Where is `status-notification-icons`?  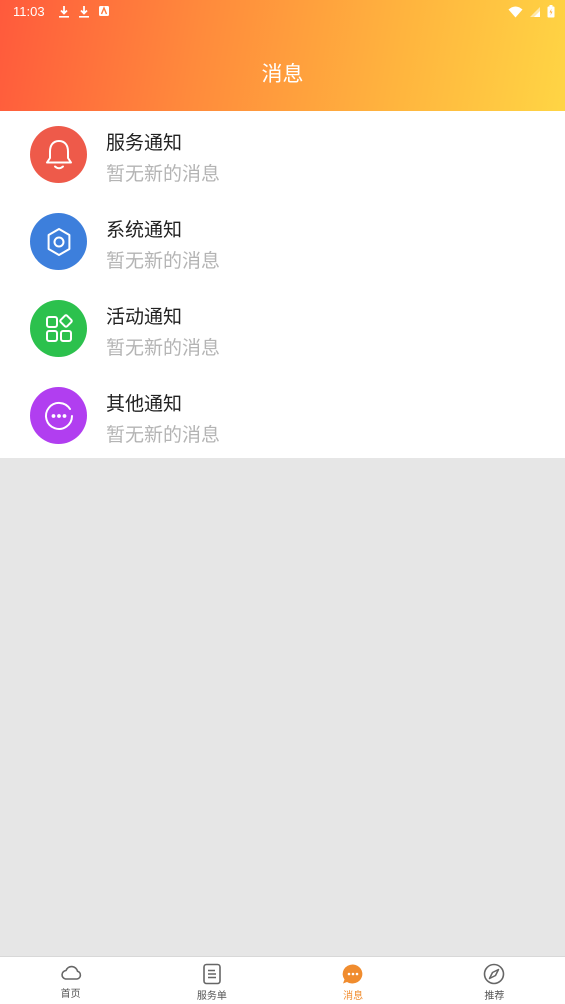
status-notification-icons is located at coordinates (84, 11).